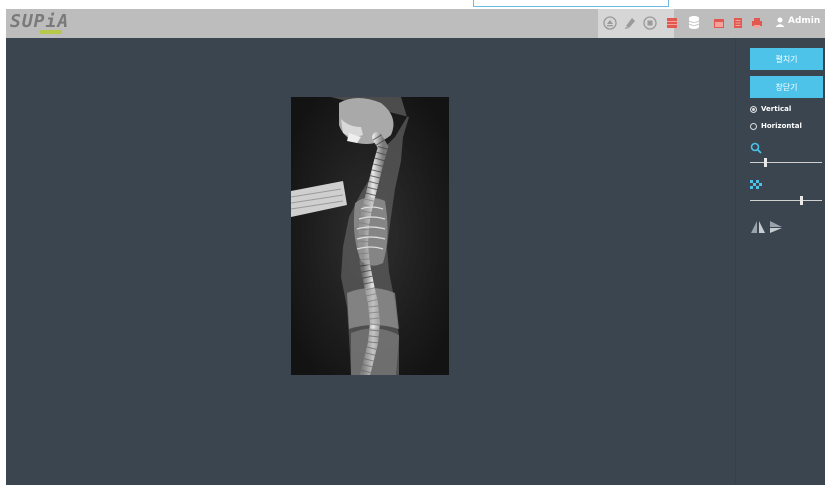 The width and height of the screenshot is (825, 485). Describe the element at coordinates (610, 23) in the screenshot. I see `eject-icon` at that location.